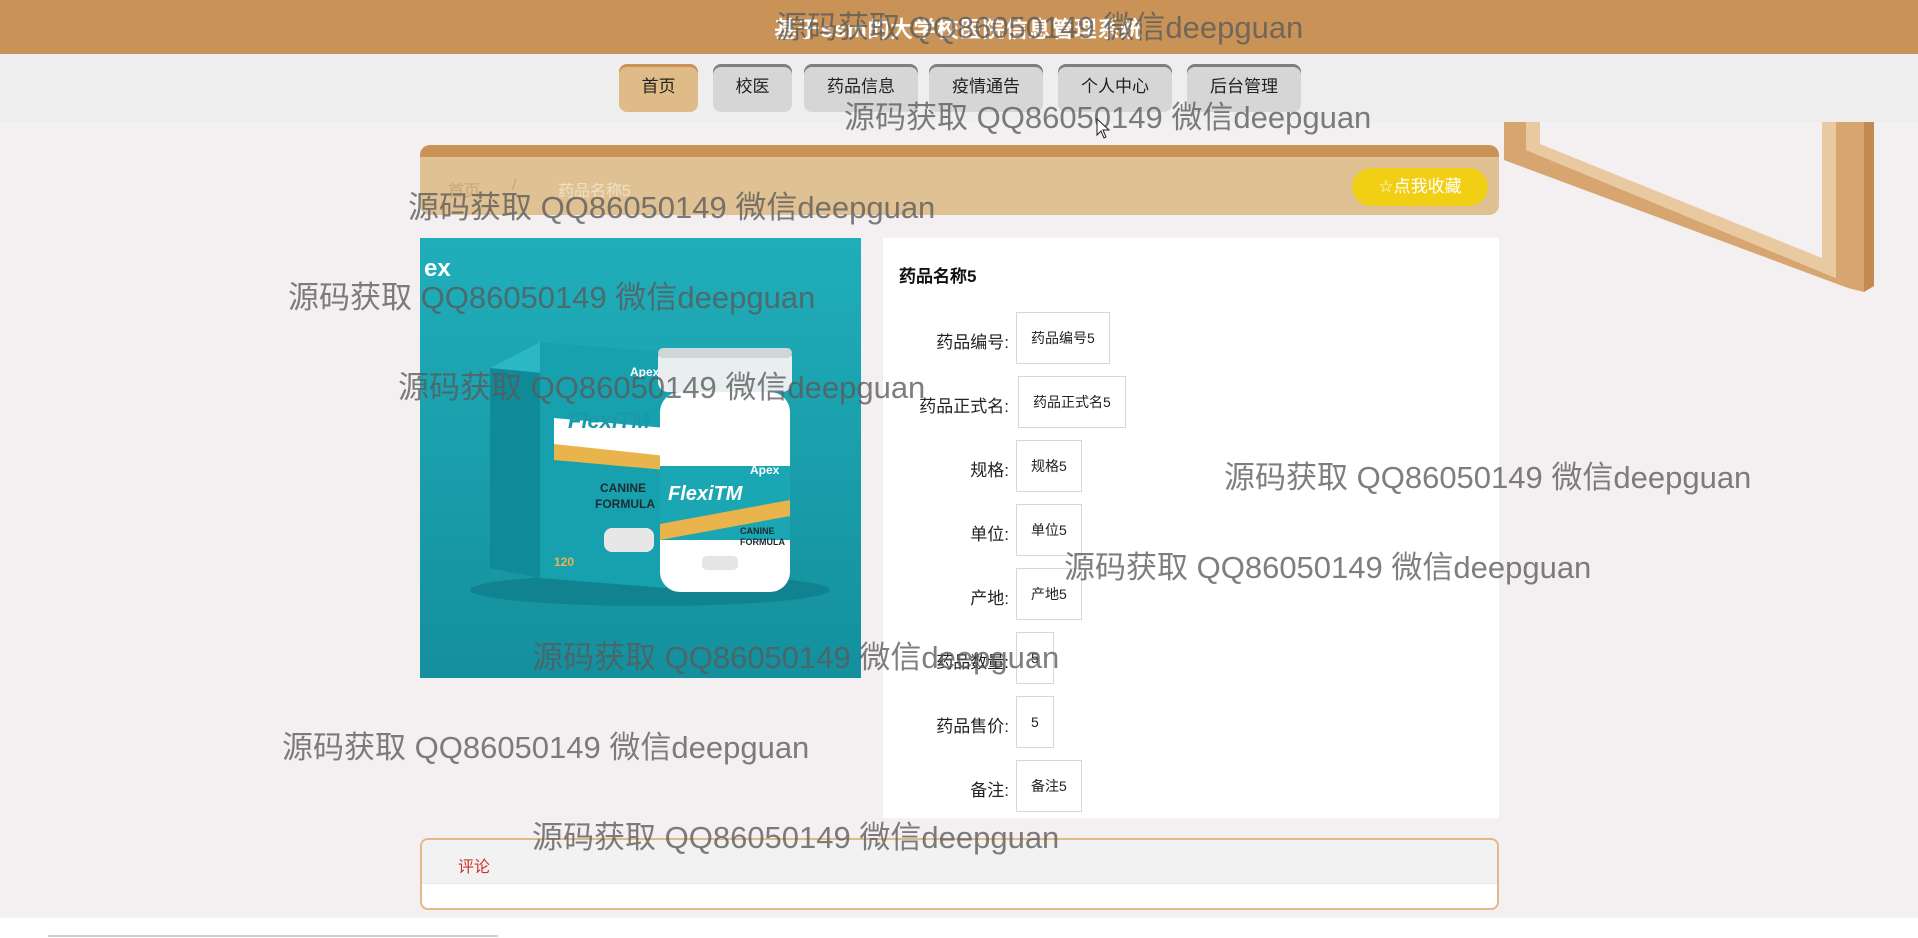 Image resolution: width=1918 pixels, height=938 pixels. I want to click on field-value-code: 药品编号5, so click(1063, 338).